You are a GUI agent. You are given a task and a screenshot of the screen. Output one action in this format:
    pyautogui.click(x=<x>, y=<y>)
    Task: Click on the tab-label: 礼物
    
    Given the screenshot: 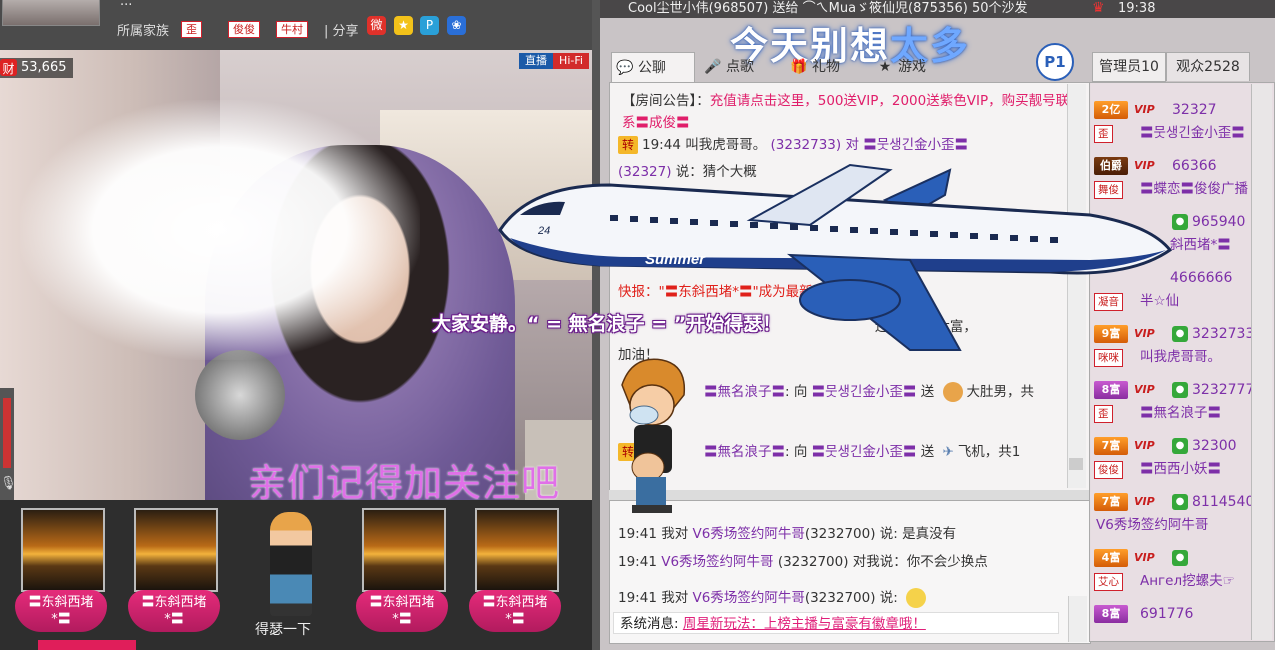 What is the action you would take?
    pyautogui.click(x=826, y=67)
    